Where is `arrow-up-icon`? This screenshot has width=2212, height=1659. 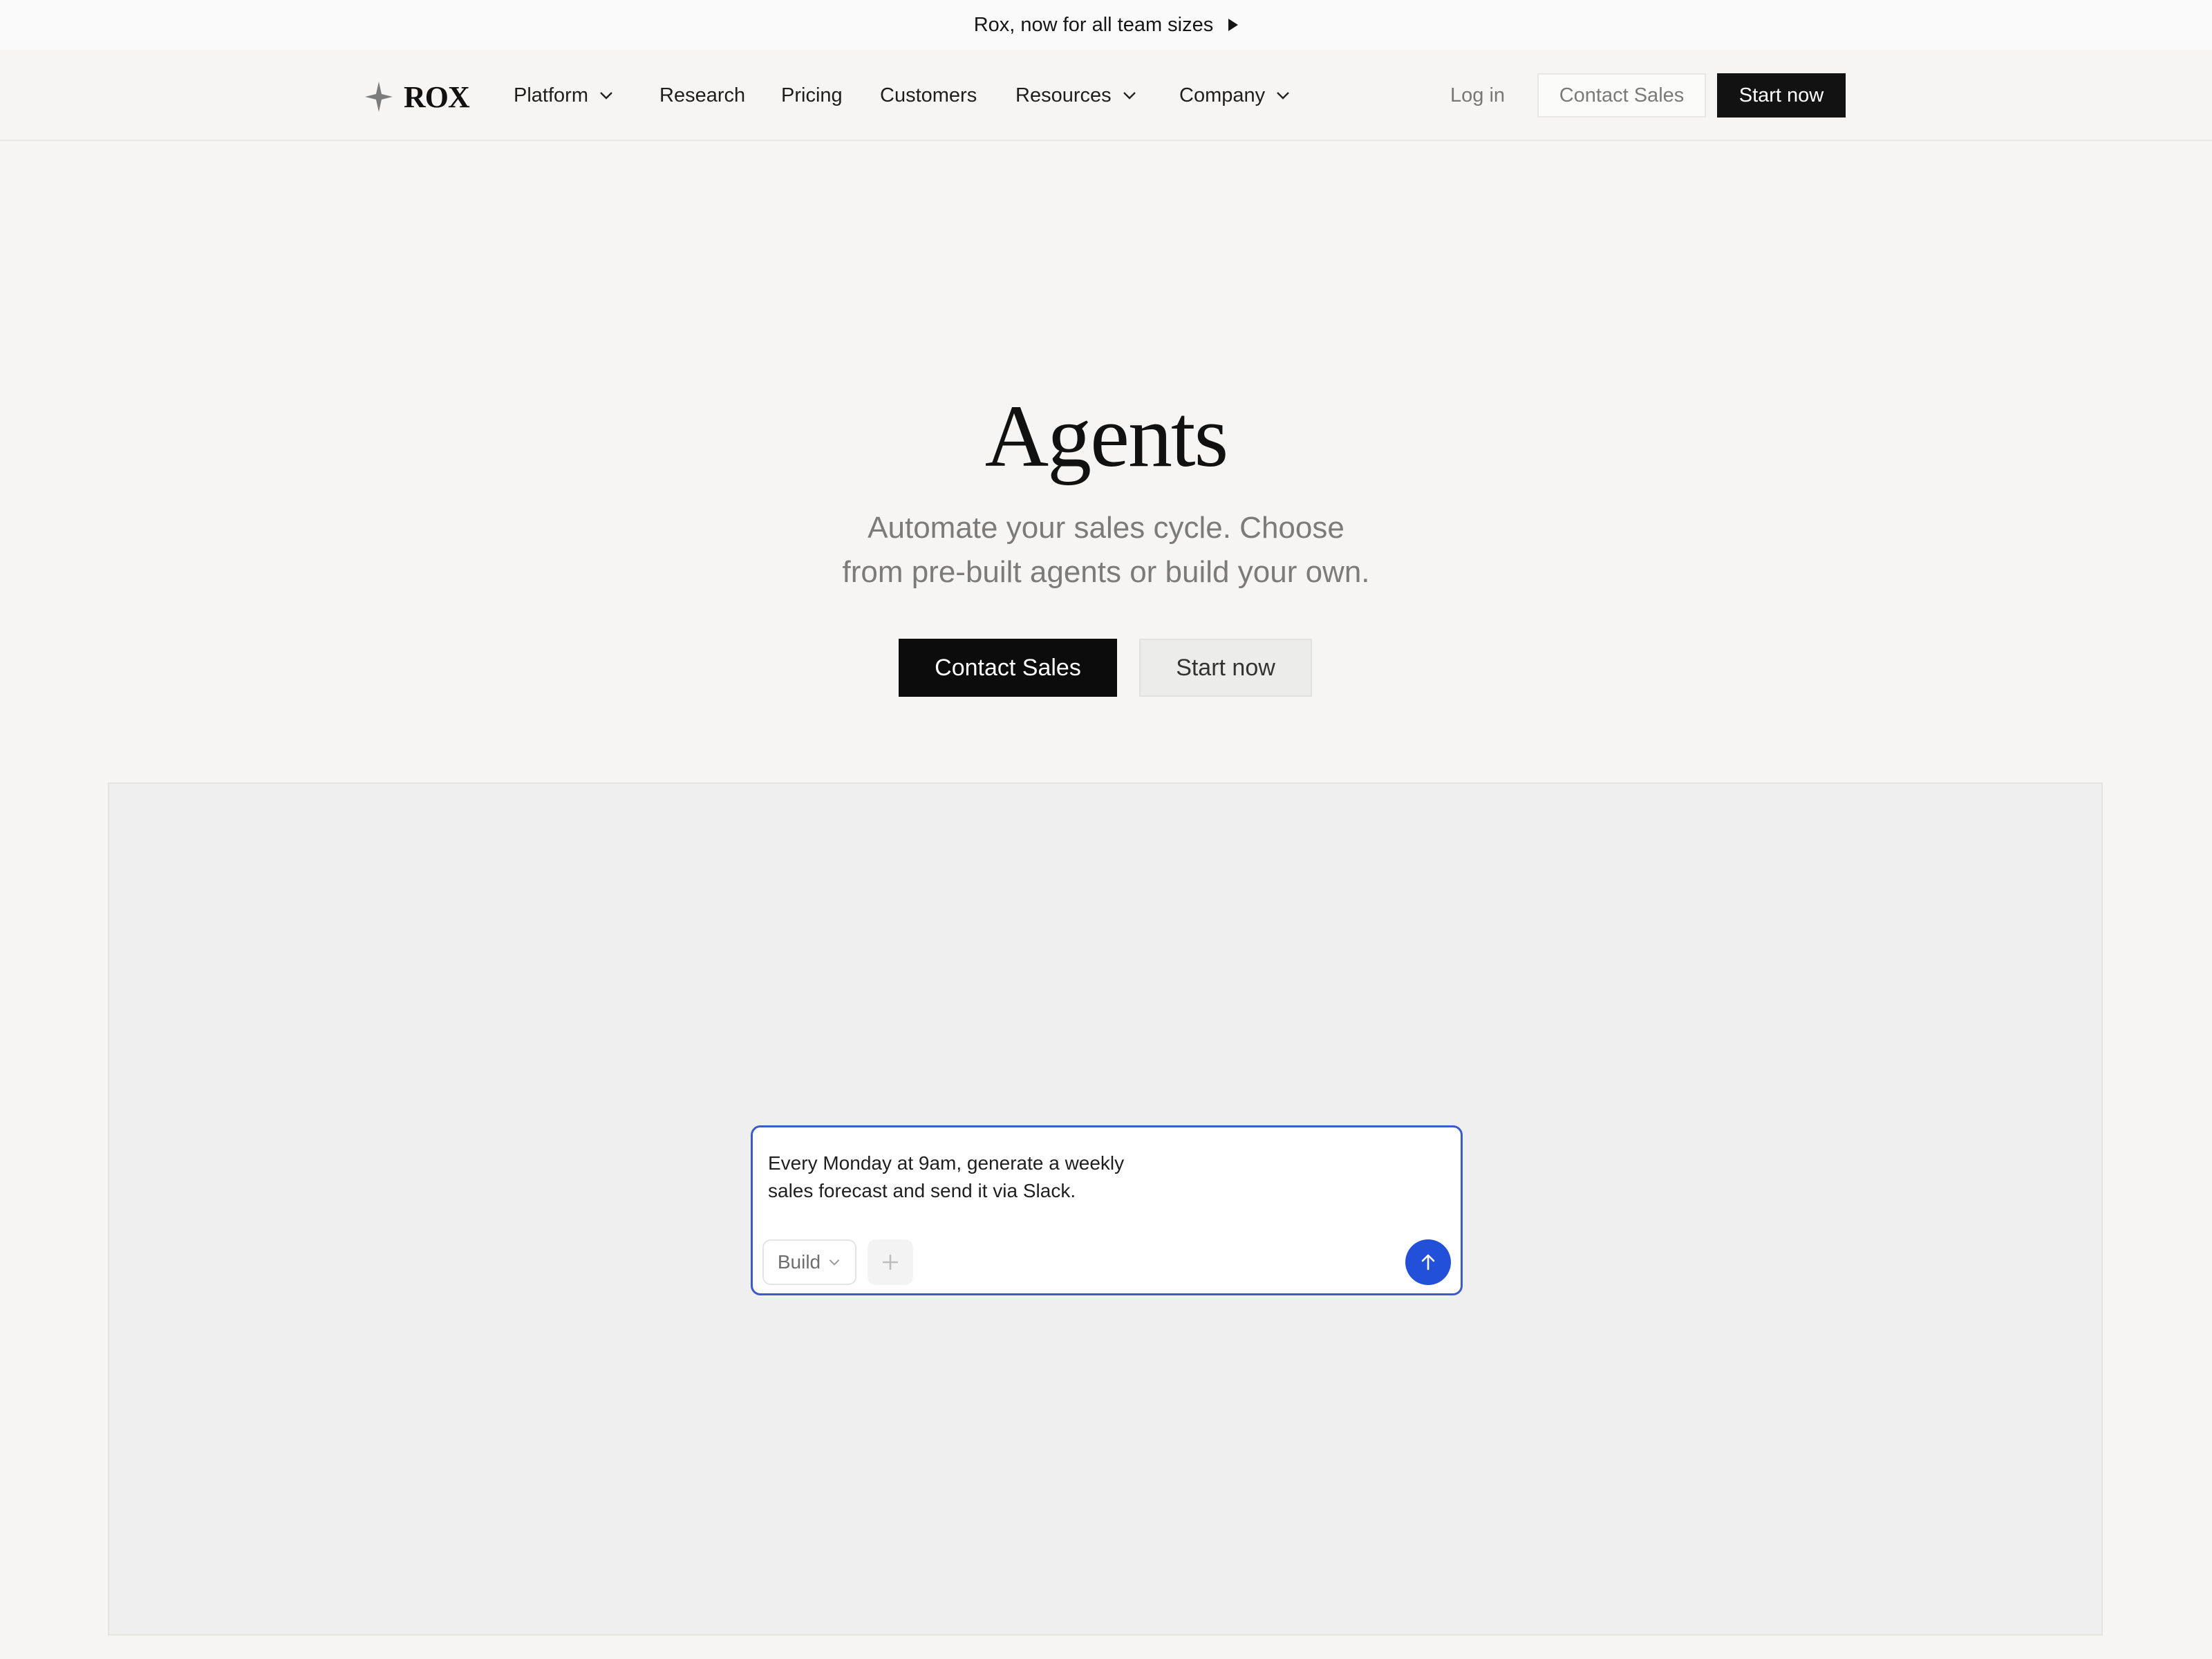 arrow-up-icon is located at coordinates (1428, 1262).